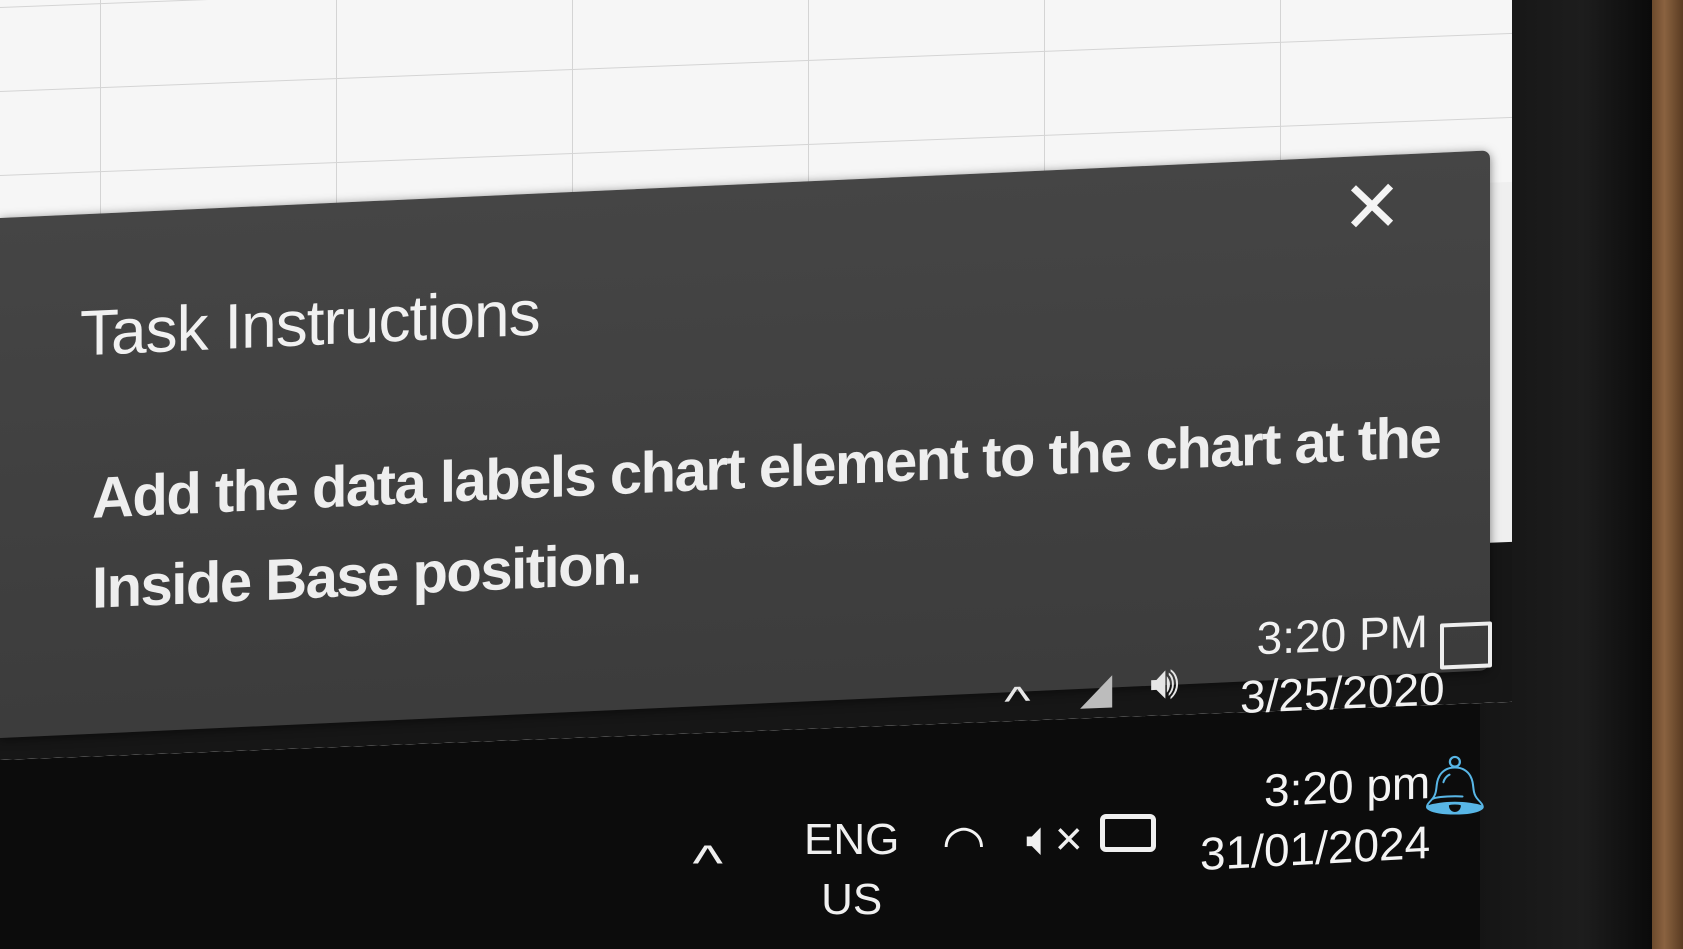  What do you see at coordinates (1054, 840) in the screenshot?
I see `volume-muted-icon: 🔈︎×` at bounding box center [1054, 840].